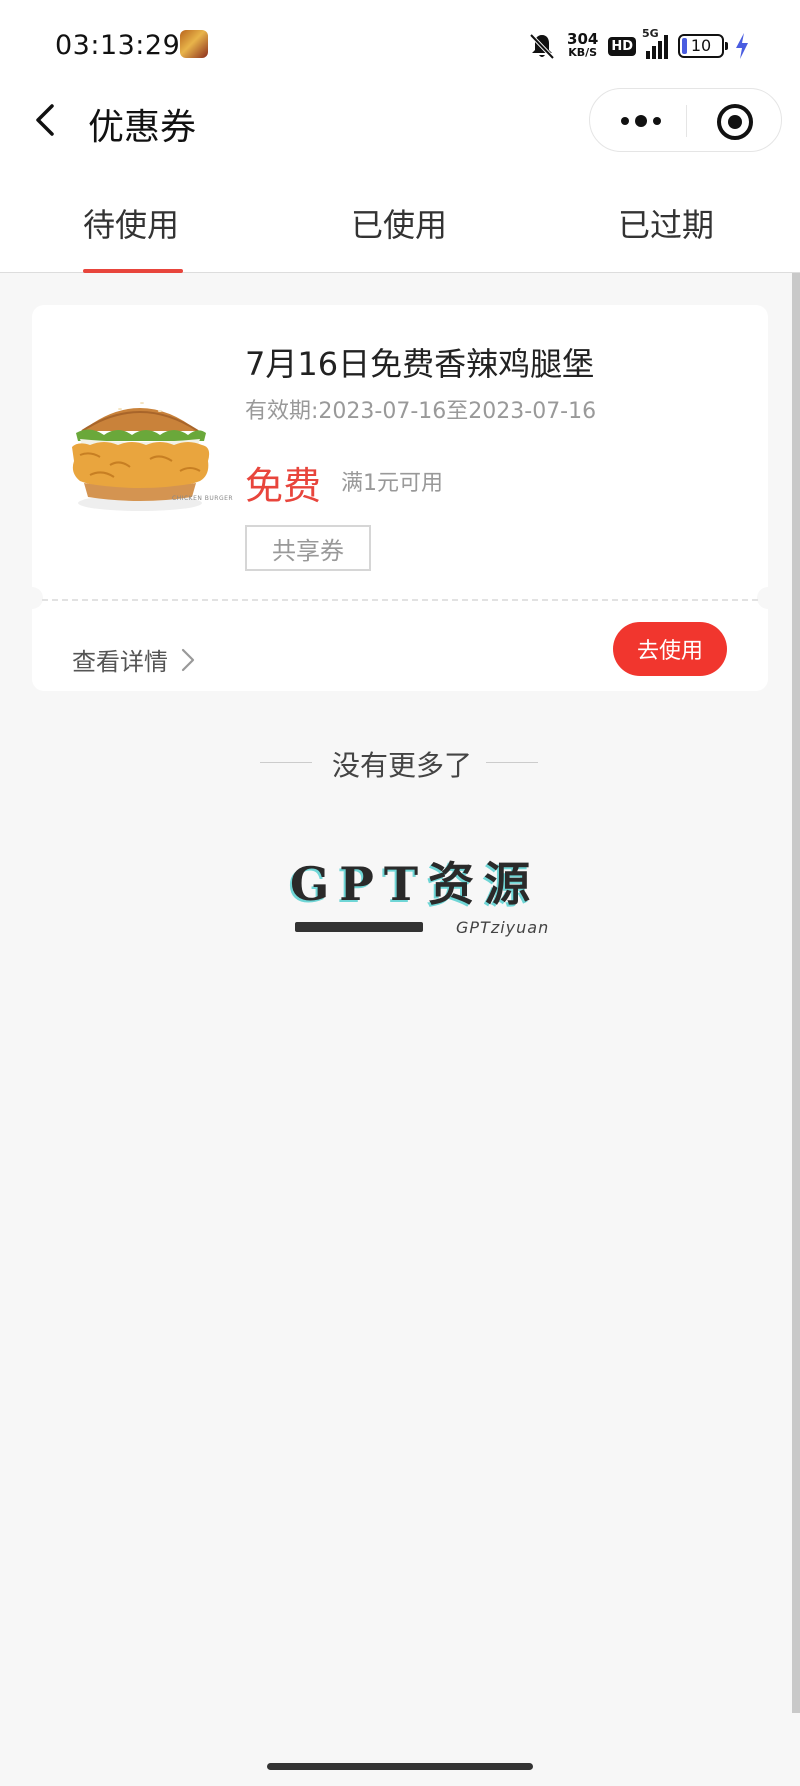  Describe the element at coordinates (742, 46) in the screenshot. I see `charging-icon` at that location.